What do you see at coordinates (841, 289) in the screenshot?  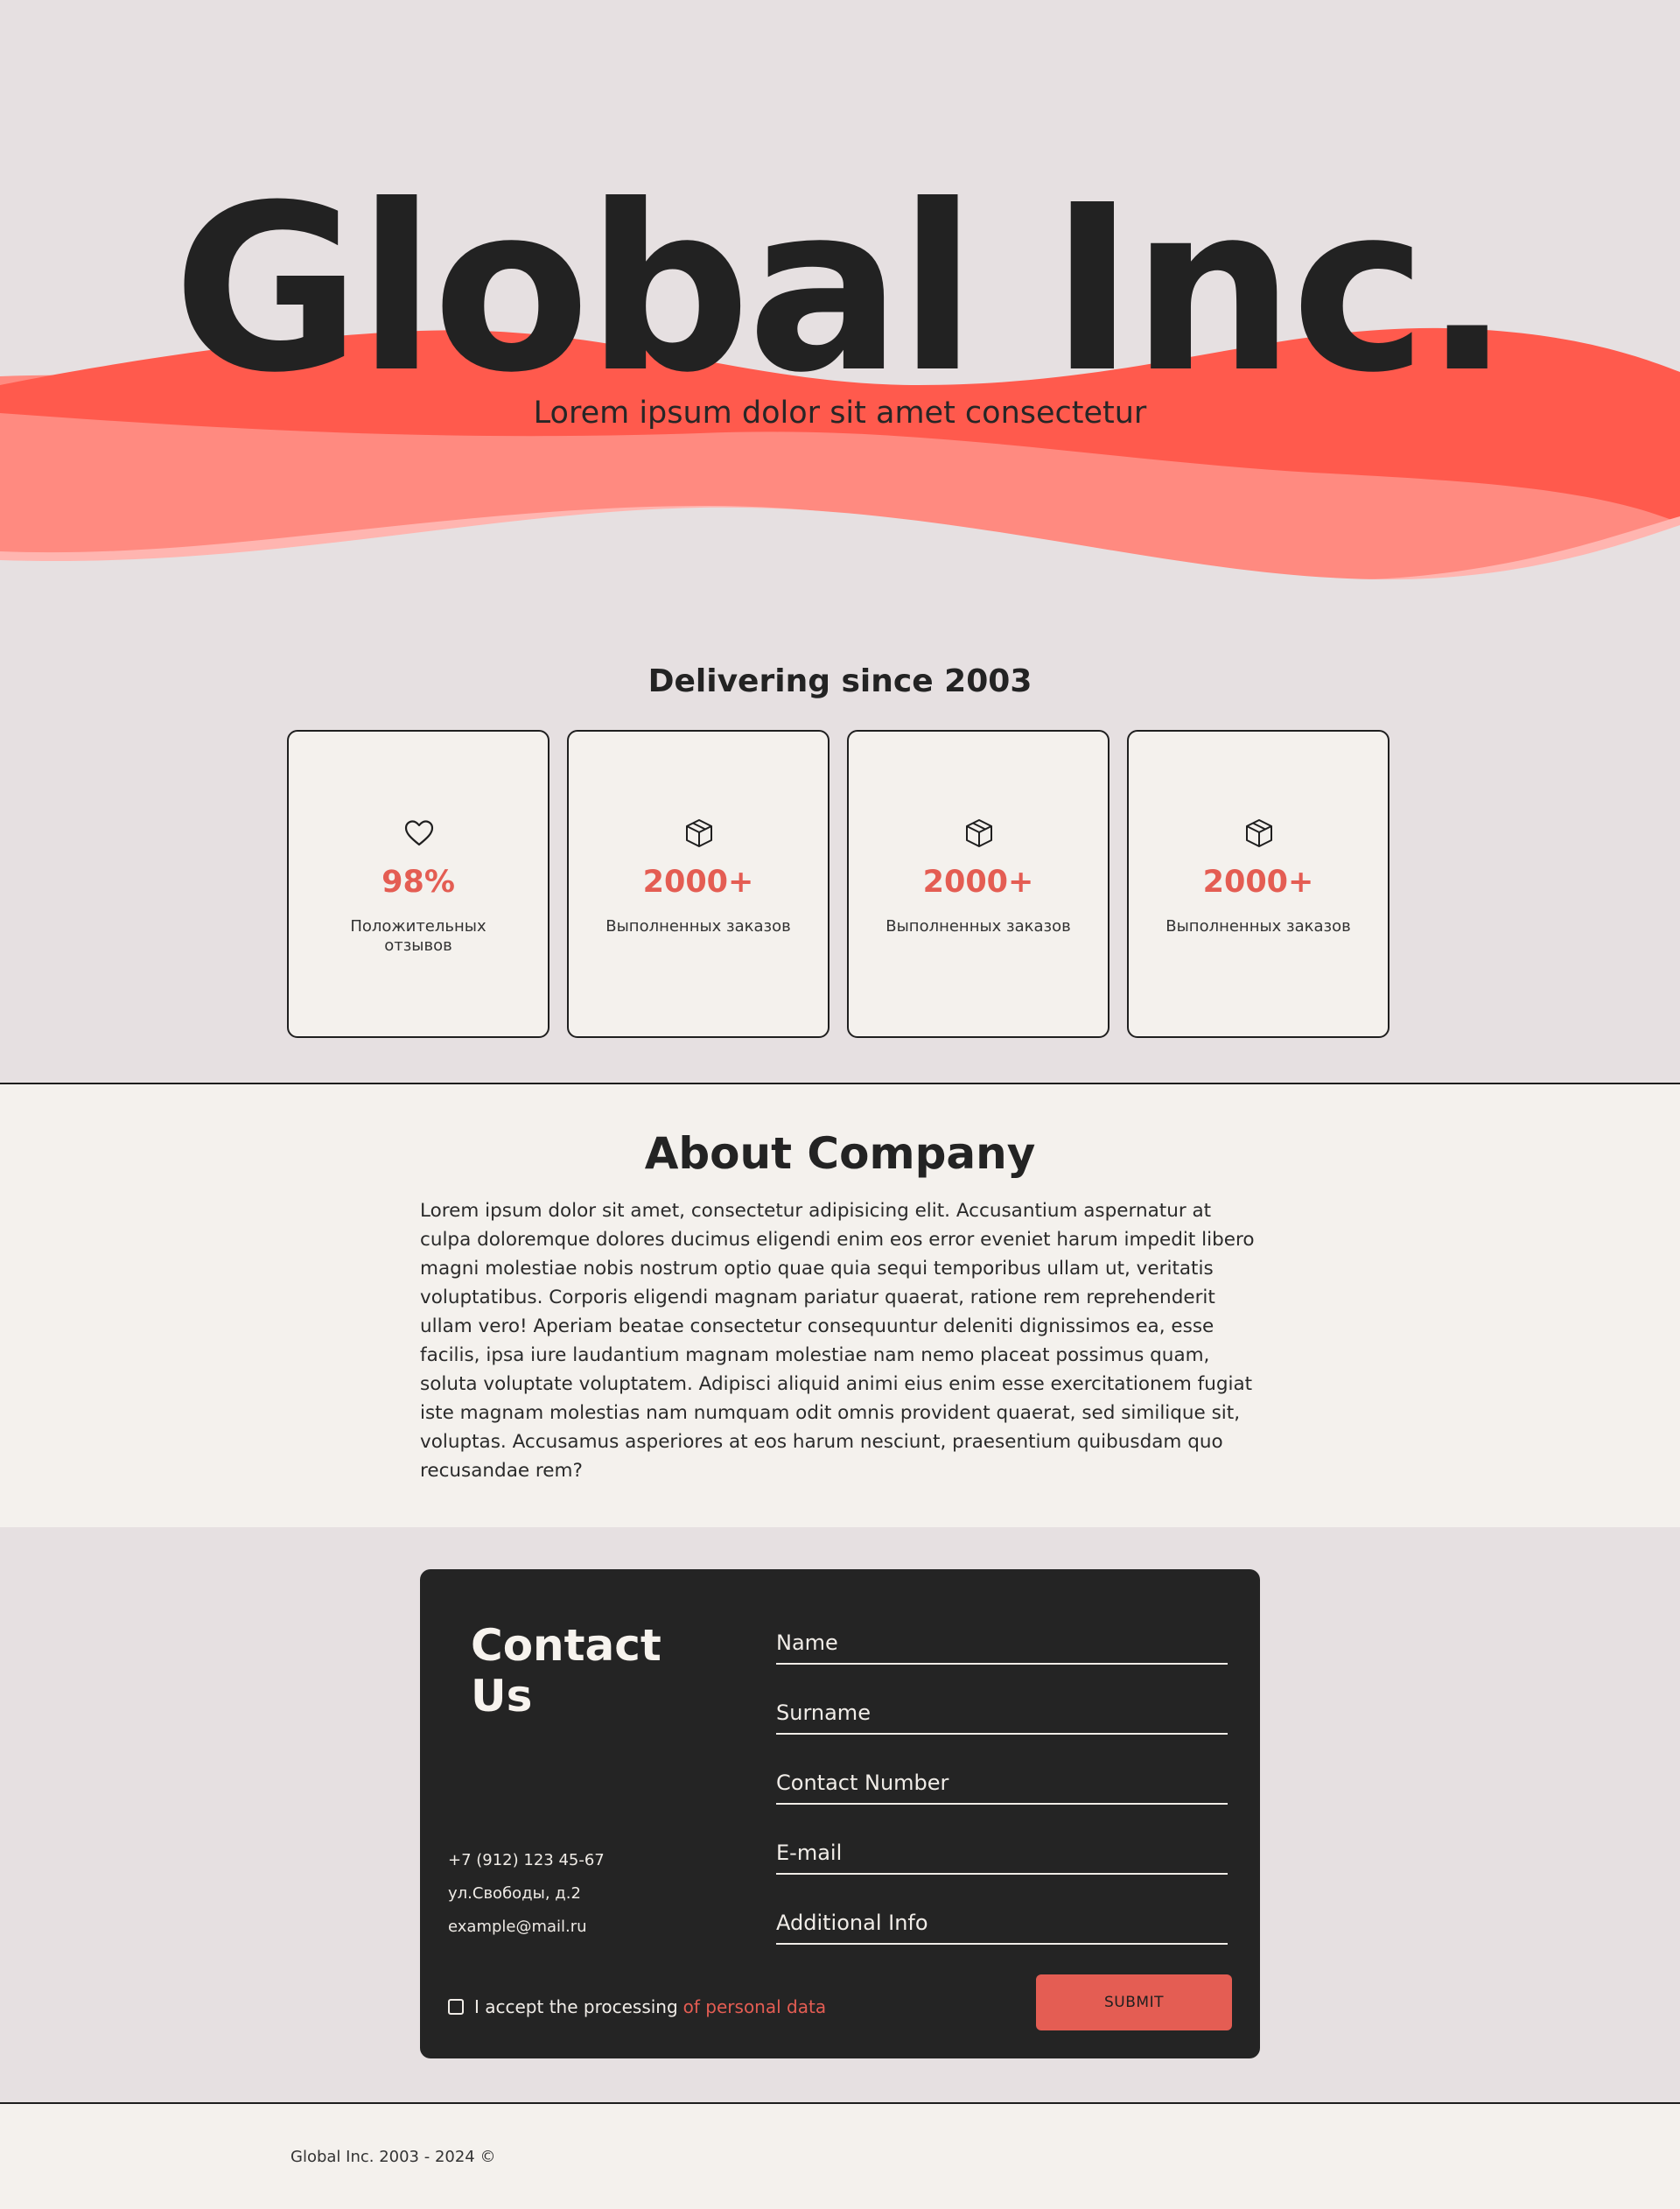 I see `hero-title: Global Inc.` at bounding box center [841, 289].